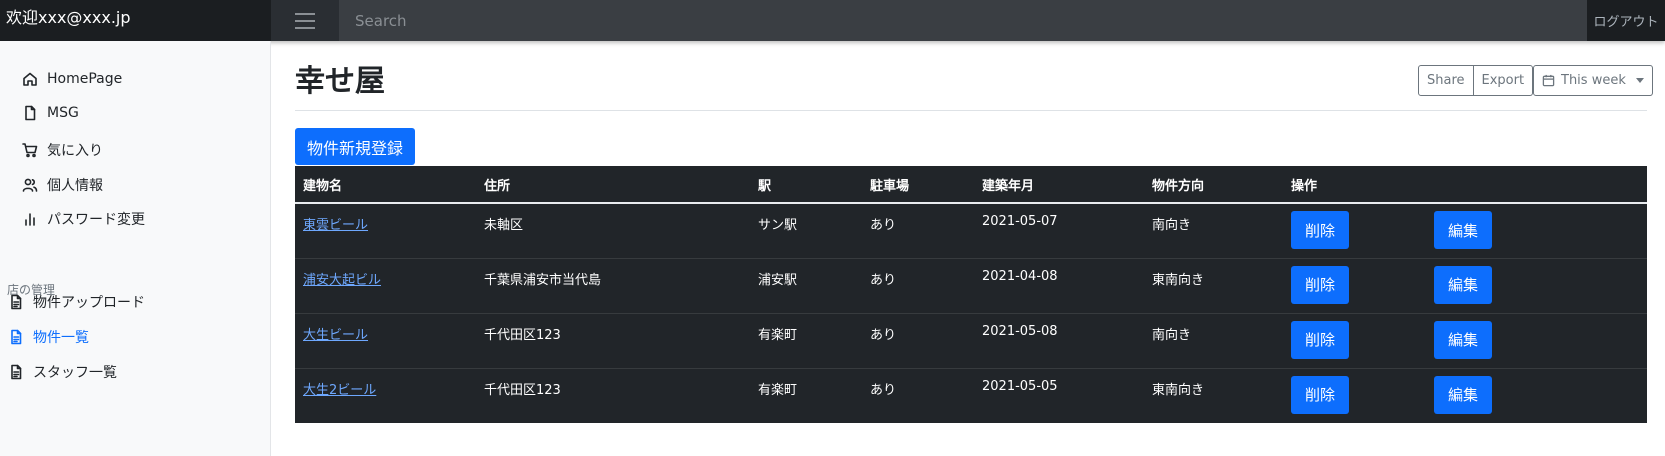 The height and width of the screenshot is (456, 1665). I want to click on sidebar-item-label: MSG, so click(63, 113).